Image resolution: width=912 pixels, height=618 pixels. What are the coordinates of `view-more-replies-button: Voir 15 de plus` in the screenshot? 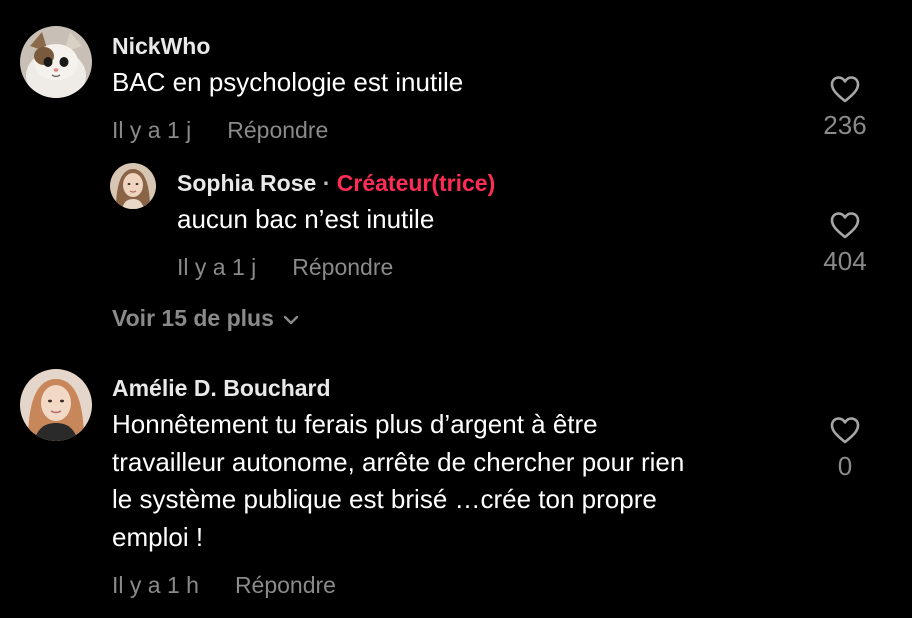 It's located at (206, 318).